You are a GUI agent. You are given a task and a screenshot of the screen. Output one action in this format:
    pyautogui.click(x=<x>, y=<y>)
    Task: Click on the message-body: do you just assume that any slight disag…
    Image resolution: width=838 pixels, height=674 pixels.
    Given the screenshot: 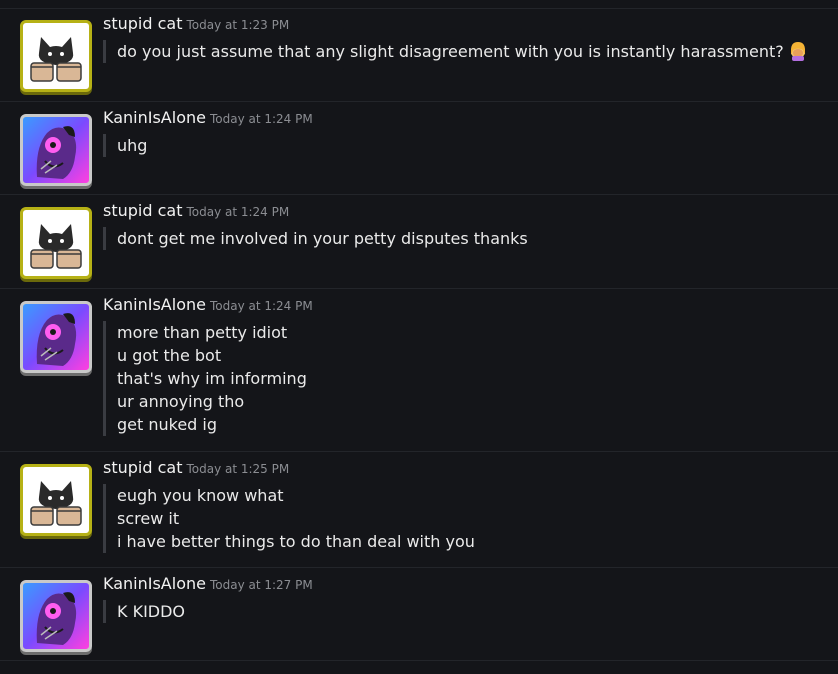 What is the action you would take?
    pyautogui.click(x=455, y=51)
    